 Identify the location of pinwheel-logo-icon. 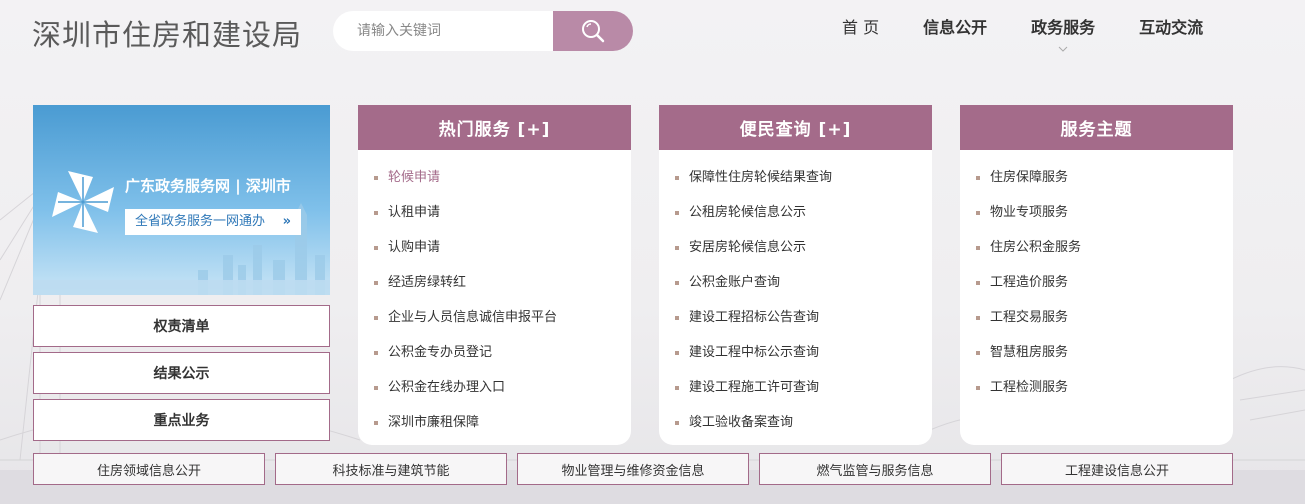
(83, 202).